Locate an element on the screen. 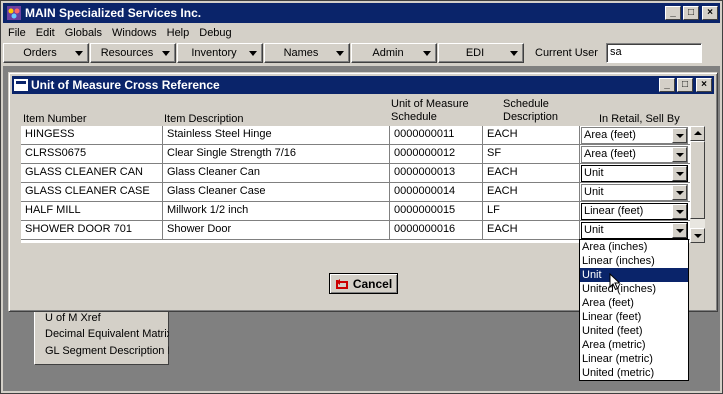  option-linear-inches: Linear (inches) is located at coordinates (634, 261).